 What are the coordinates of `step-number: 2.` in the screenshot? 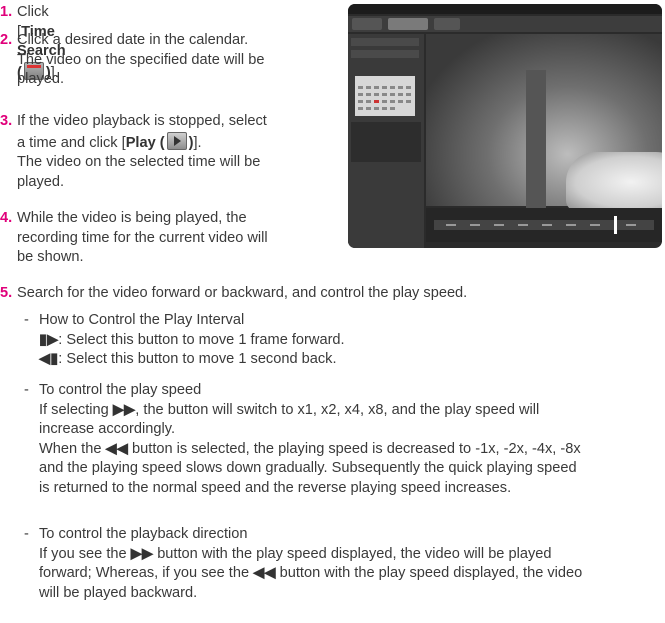 It's located at (6, 40).